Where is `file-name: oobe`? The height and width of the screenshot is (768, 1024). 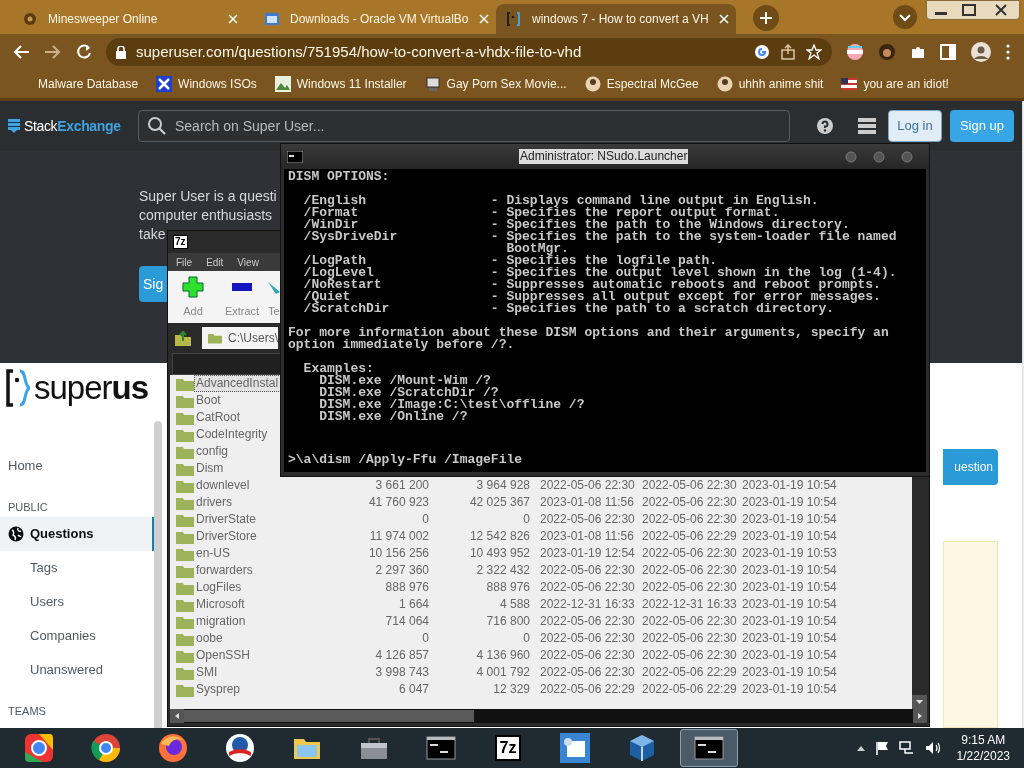 file-name: oobe is located at coordinates (237, 638).